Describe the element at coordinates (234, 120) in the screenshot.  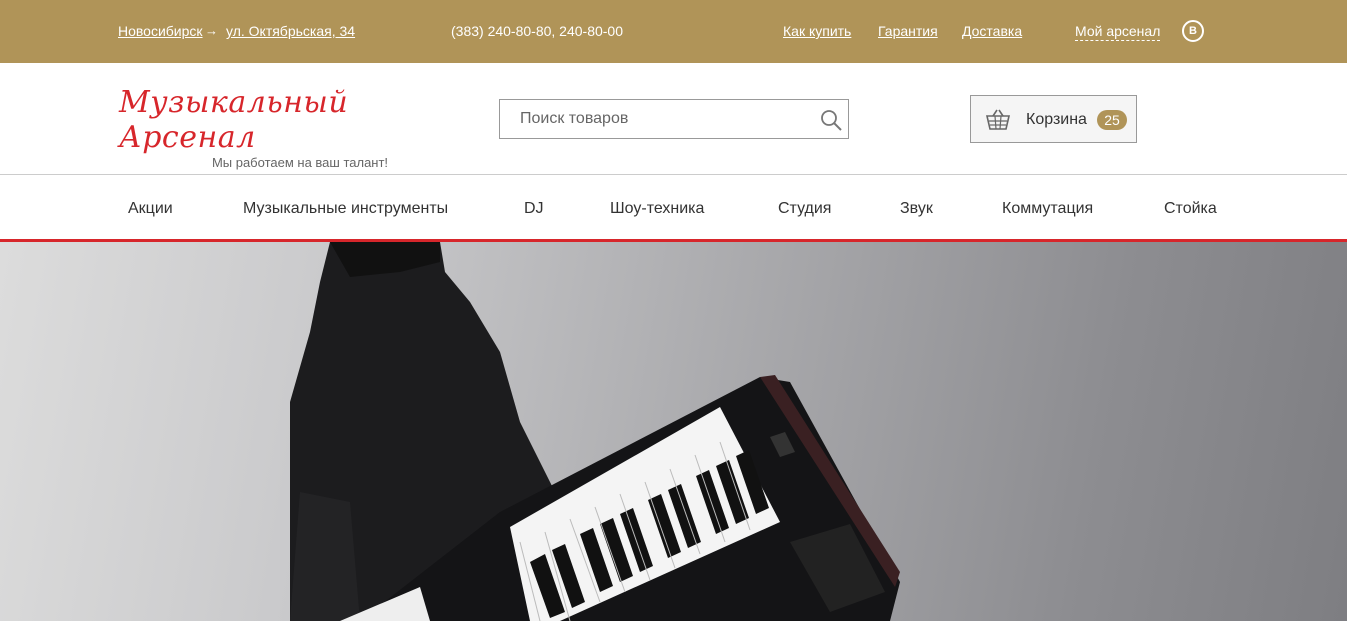
I see `logo-title: Музыкальный Арсенал` at that location.